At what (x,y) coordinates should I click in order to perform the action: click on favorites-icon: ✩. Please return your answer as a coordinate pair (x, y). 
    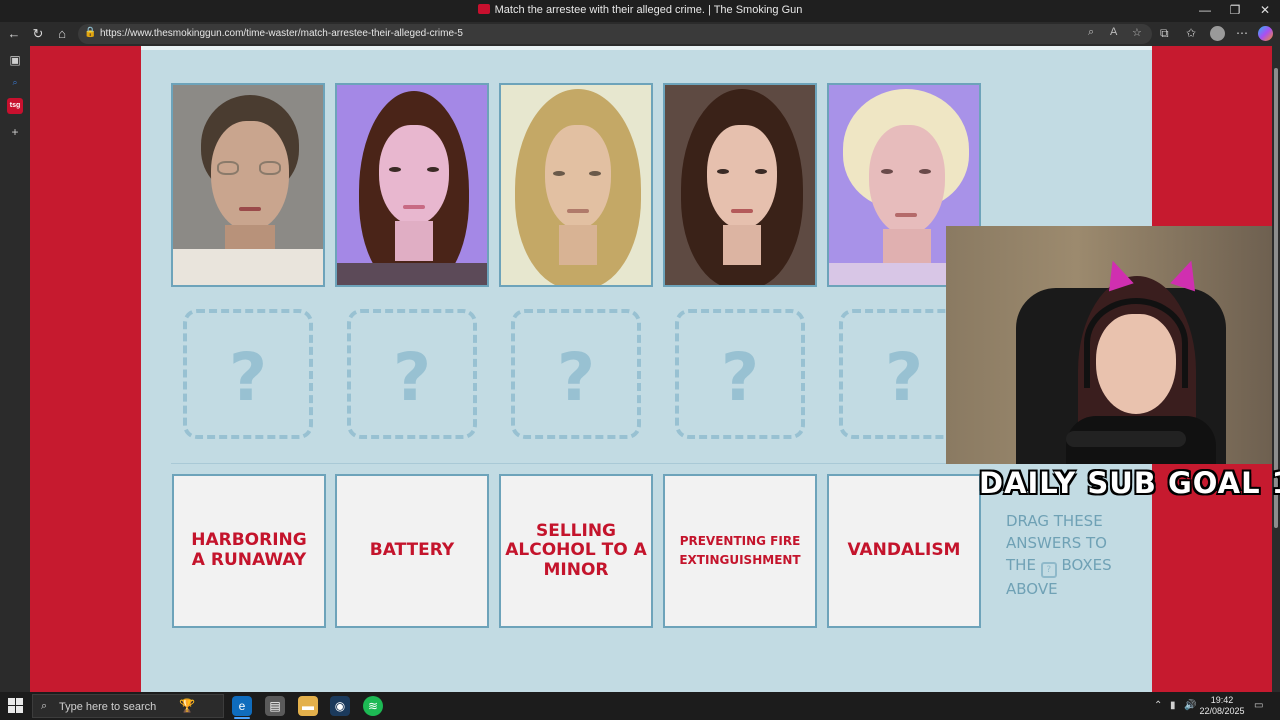
    Looking at the image, I should click on (1191, 33).